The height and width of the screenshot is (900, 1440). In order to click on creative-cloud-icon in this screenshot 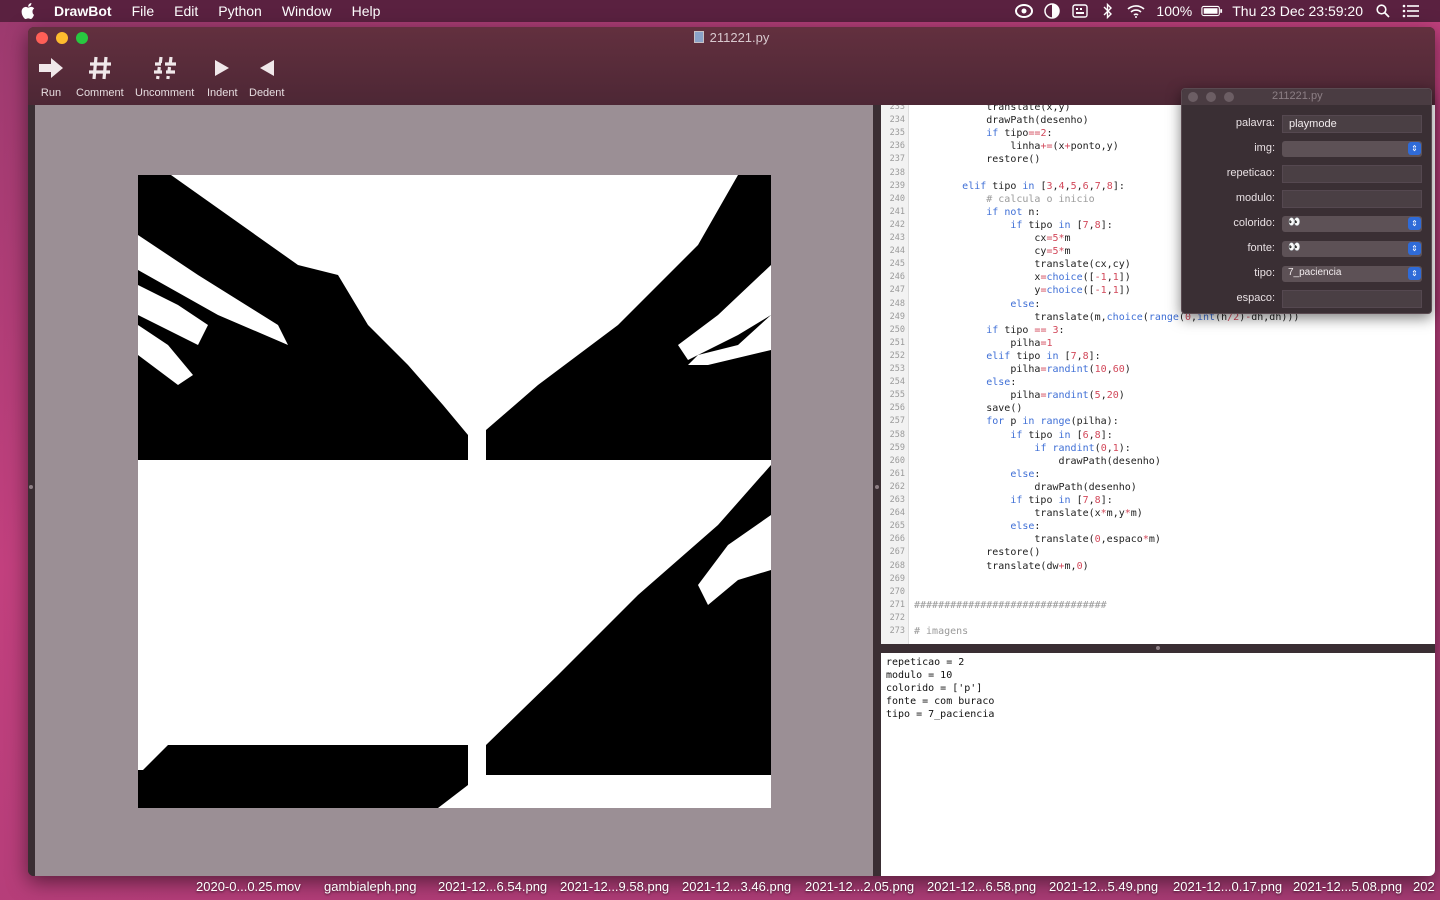, I will do `click(1024, 11)`.